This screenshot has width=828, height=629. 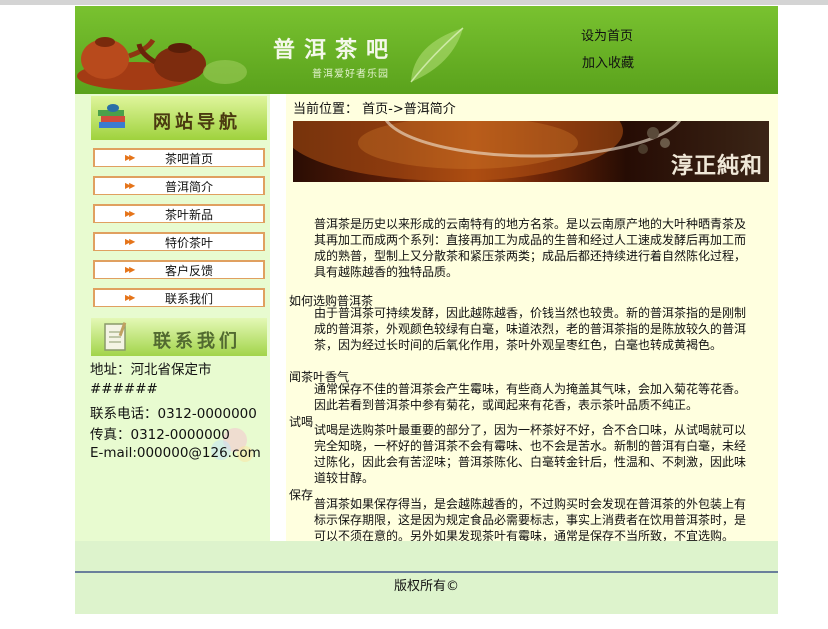 I want to click on nav-item-home: ▶▶ 茶吧首页, so click(x=179, y=157).